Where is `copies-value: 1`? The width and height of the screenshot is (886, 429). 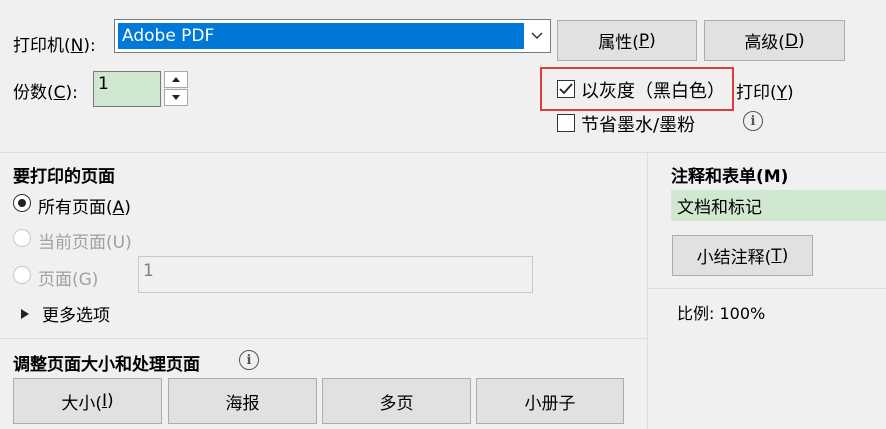
copies-value: 1 is located at coordinates (103, 84).